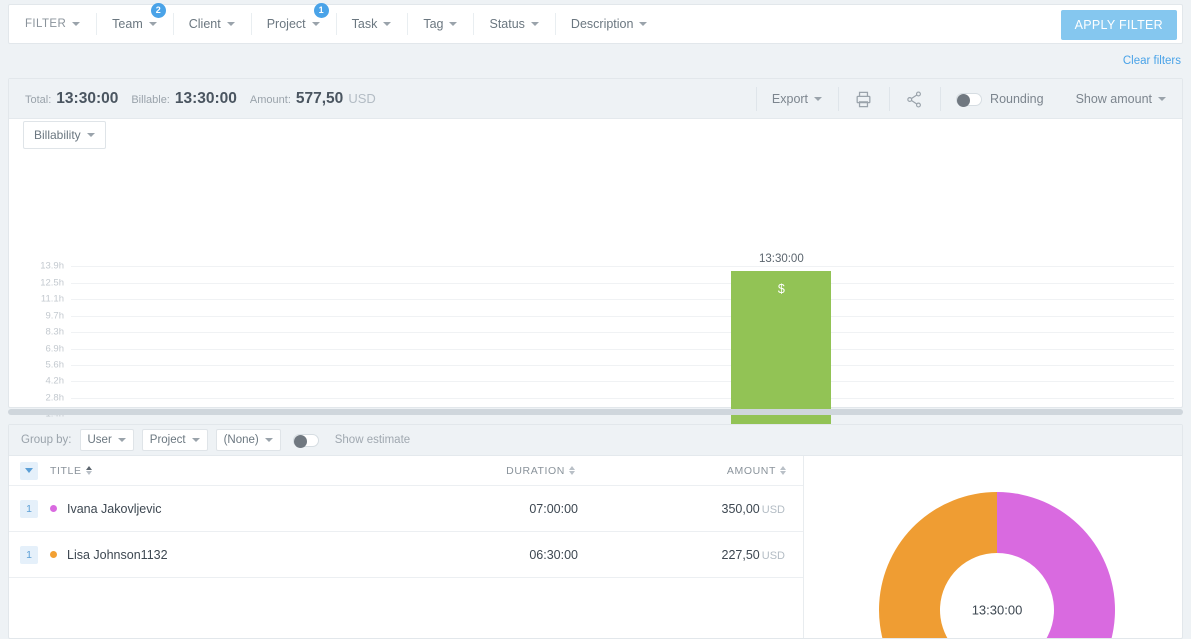 The image size is (1191, 639). I want to click on filter-item-project: Project 1, so click(293, 23).